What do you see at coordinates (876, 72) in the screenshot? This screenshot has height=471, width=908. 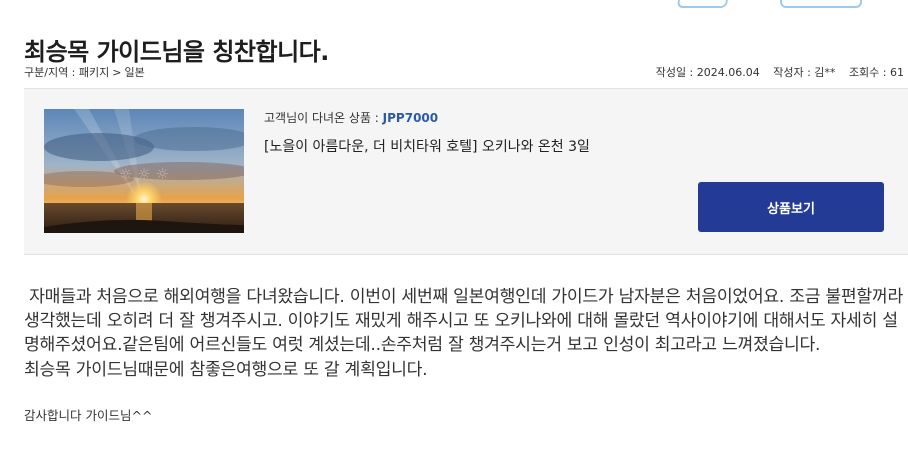 I see `post-views: 조회수 : 61` at bounding box center [876, 72].